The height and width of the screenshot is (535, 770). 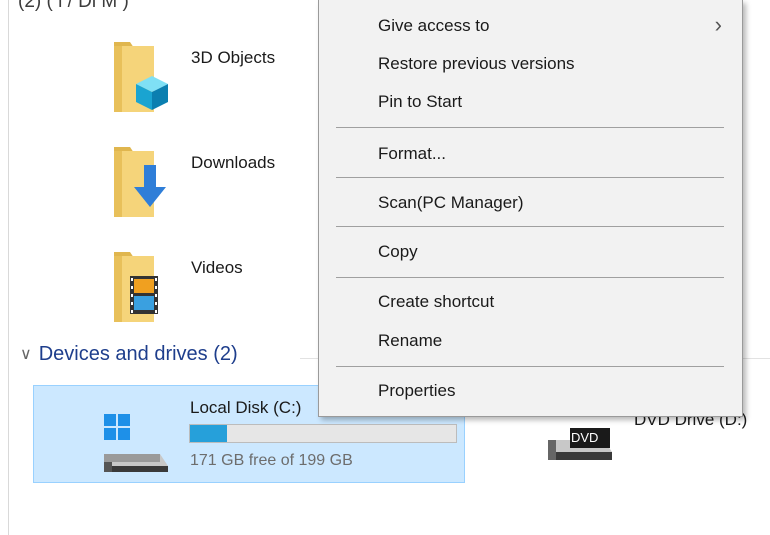 I want to click on drive-name: Local Disk (C:), so click(x=246, y=407).